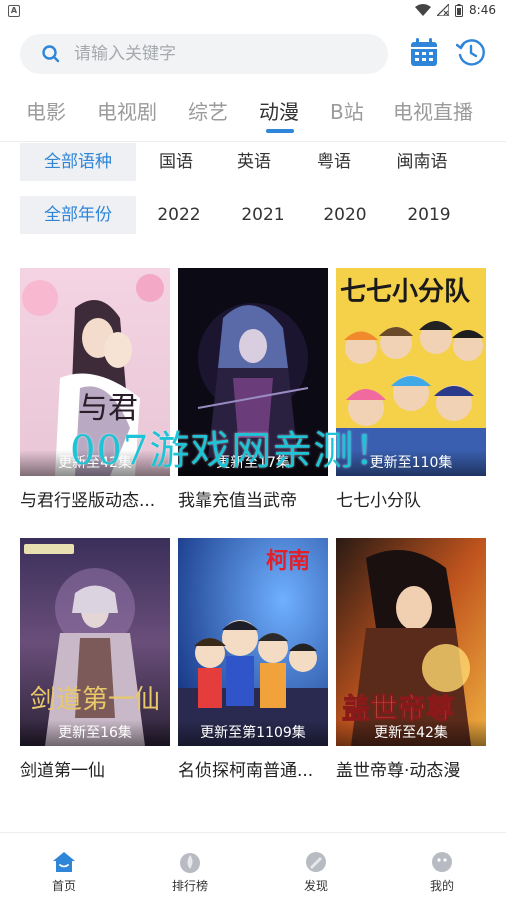 This screenshot has height=899, width=506. I want to click on filter-year-2021: 2021, so click(263, 215).